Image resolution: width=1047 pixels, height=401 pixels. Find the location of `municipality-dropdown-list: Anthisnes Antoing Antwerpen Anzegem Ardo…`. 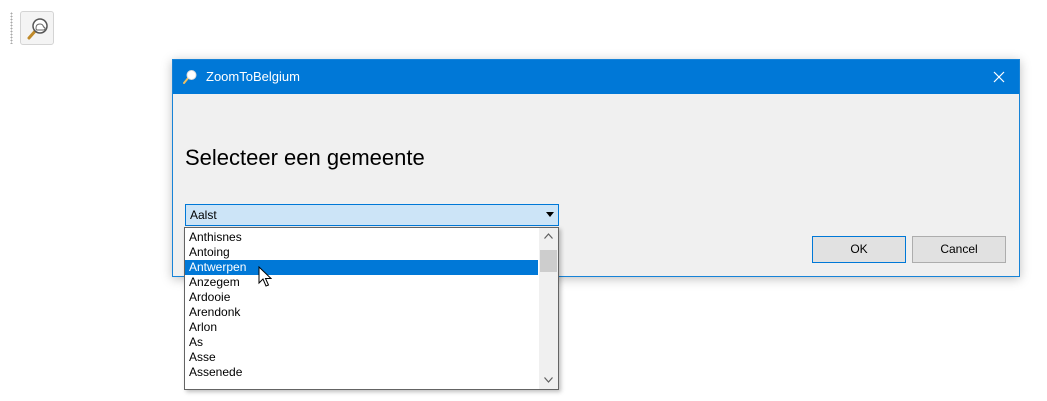

municipality-dropdown-list: Anthisnes Antoing Antwerpen Anzegem Ardo… is located at coordinates (371, 308).